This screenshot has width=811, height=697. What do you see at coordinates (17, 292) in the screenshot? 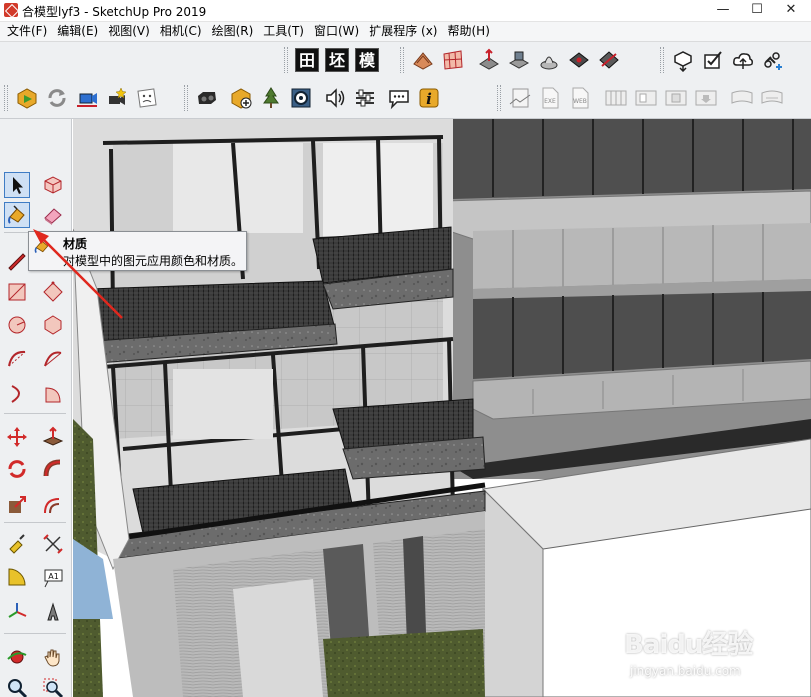
I see `rectangle-icon` at bounding box center [17, 292].